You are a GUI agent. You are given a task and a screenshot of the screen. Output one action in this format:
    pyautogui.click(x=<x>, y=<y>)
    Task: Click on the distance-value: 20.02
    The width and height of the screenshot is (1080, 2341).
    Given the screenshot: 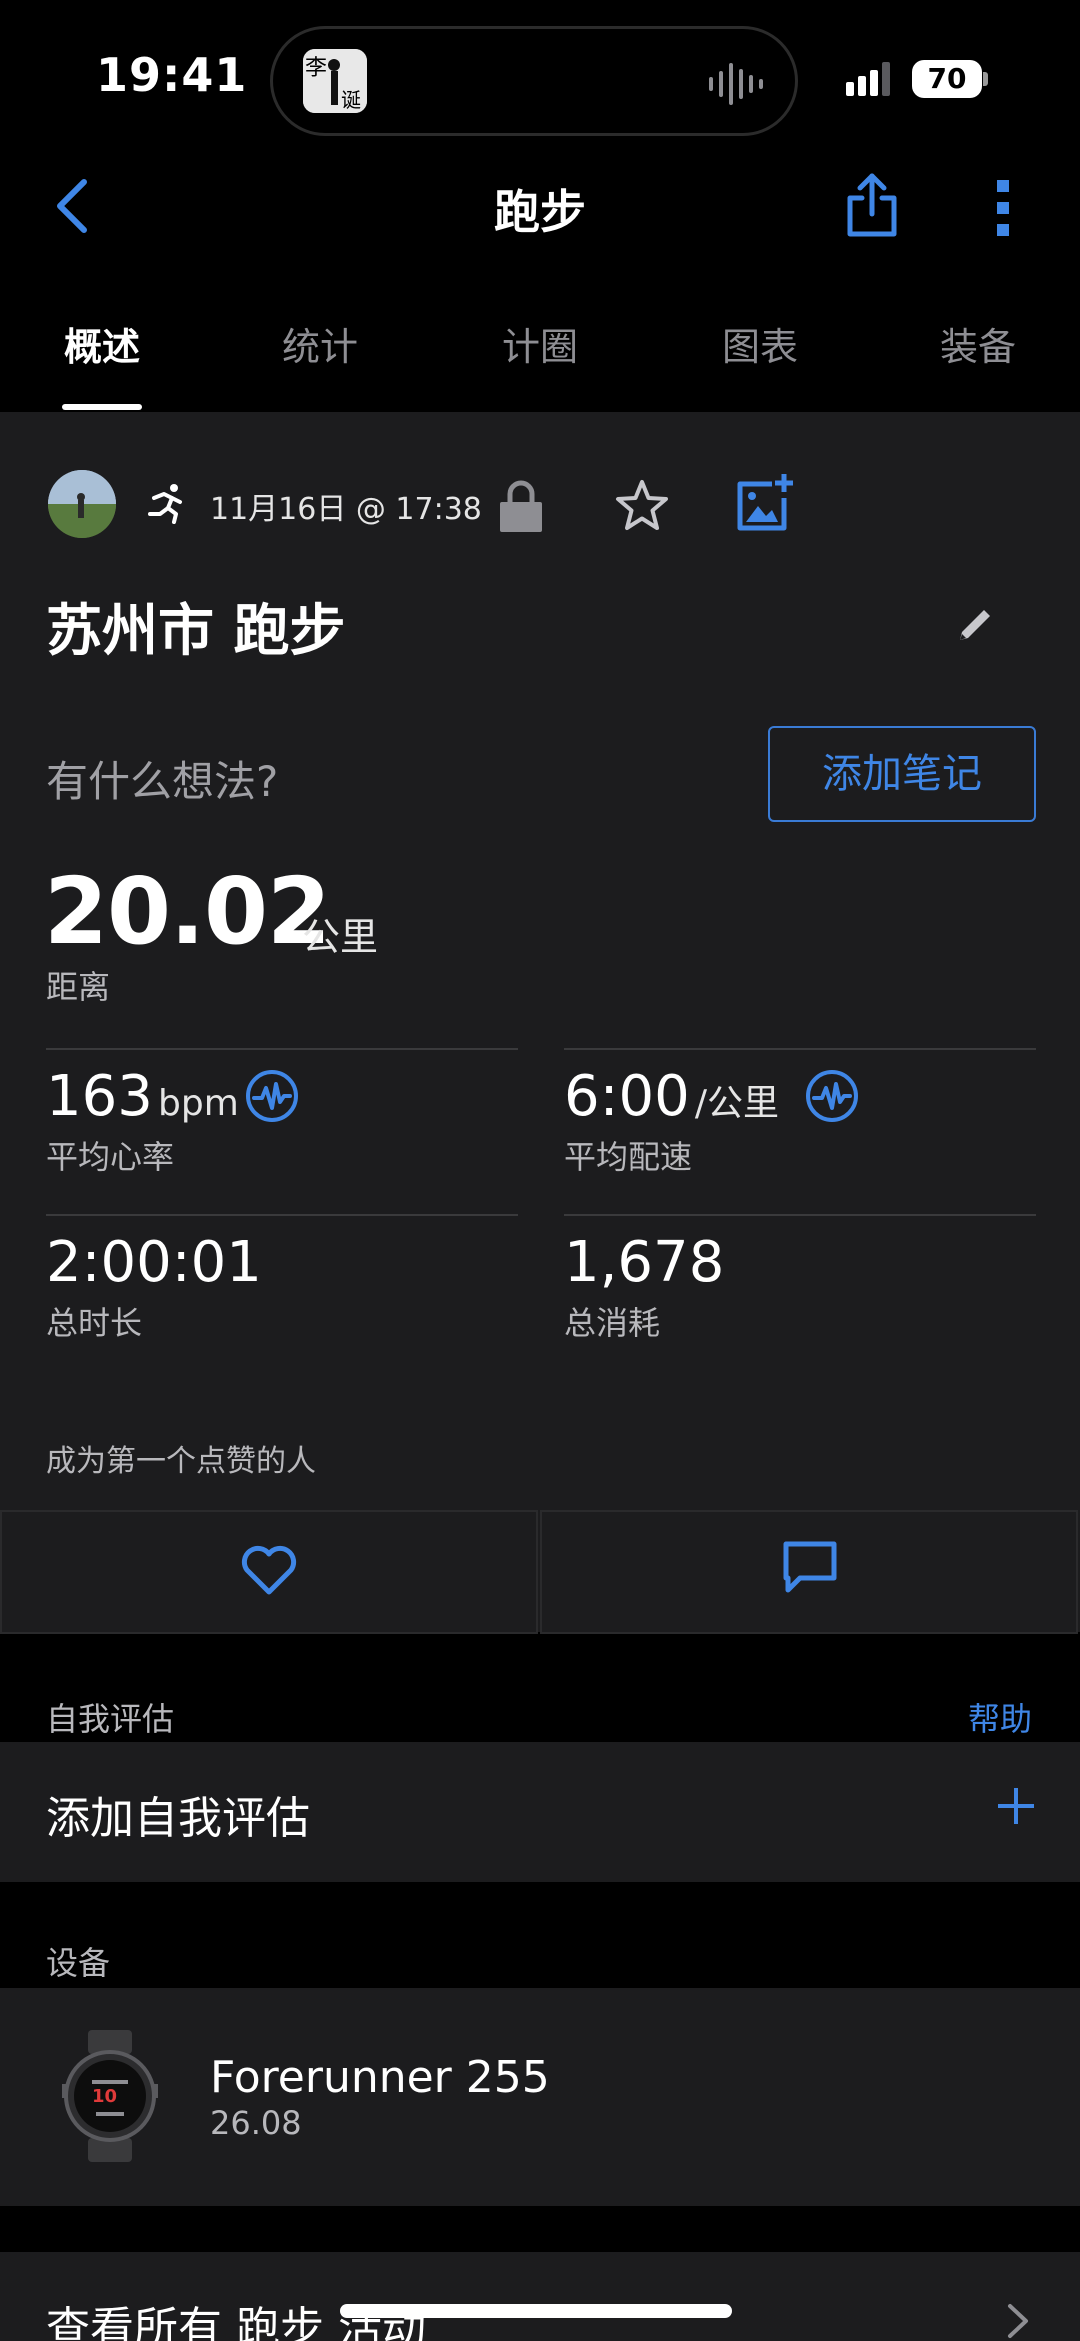 What is the action you would take?
    pyautogui.click(x=187, y=911)
    